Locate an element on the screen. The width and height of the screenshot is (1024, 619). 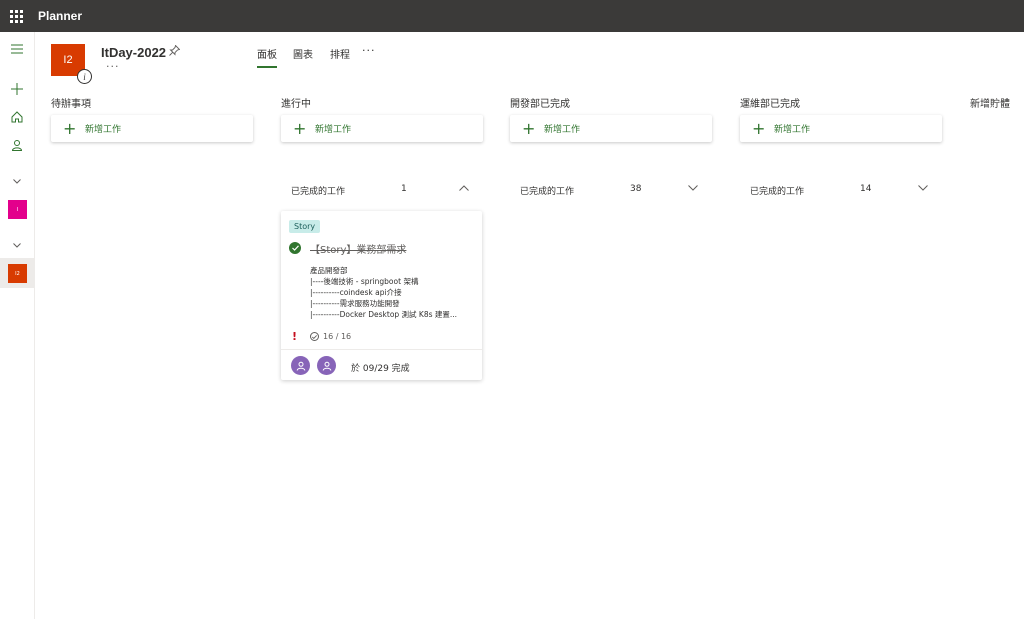
left-rail: I I2 is located at coordinates (17, 325).